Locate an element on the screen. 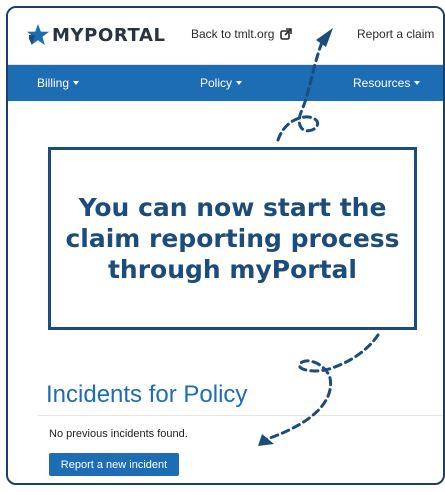  myportal-logo: MYPORTAL is located at coordinates (96, 35).